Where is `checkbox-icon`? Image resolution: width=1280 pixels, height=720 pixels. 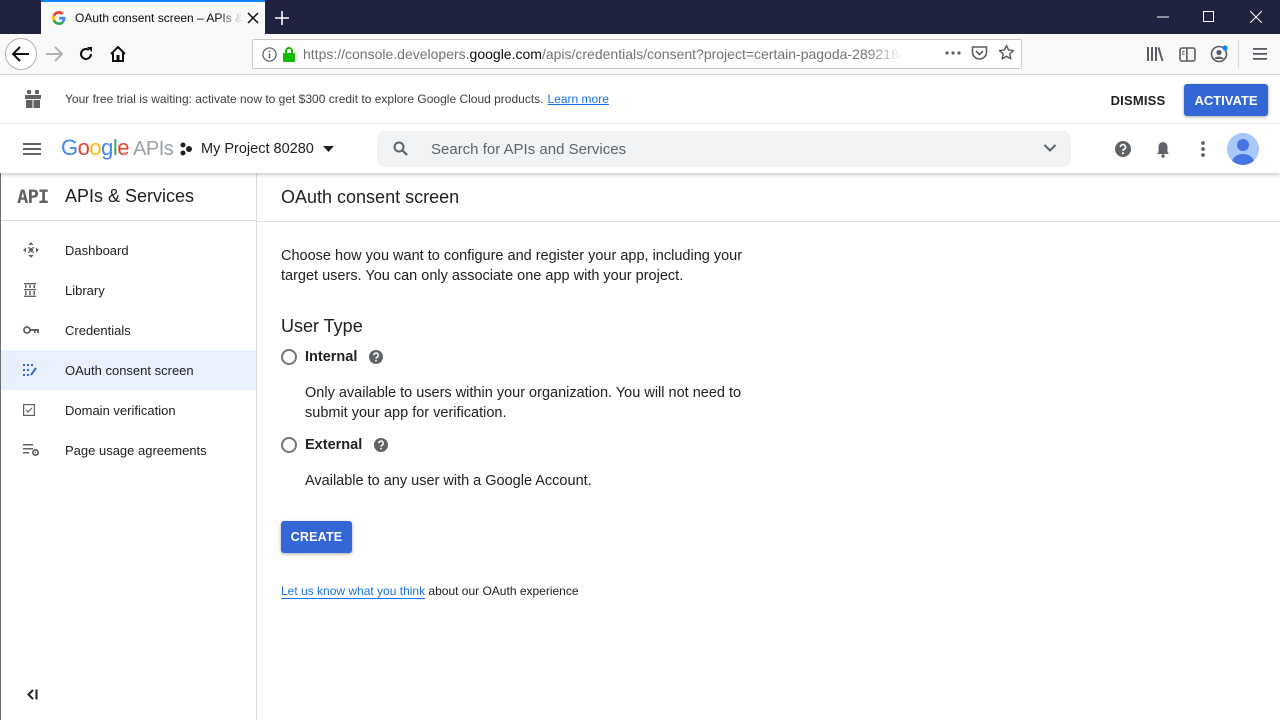 checkbox-icon is located at coordinates (33, 410).